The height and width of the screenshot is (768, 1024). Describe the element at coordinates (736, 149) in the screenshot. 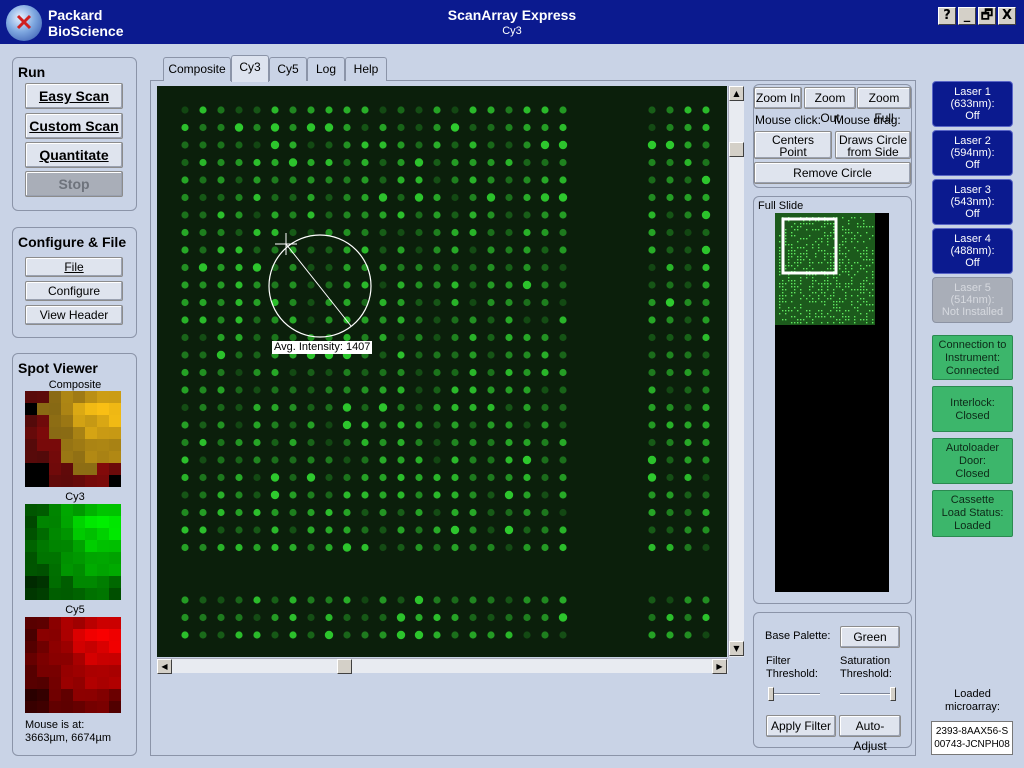

I see `vertical-scroll-thumb` at that location.